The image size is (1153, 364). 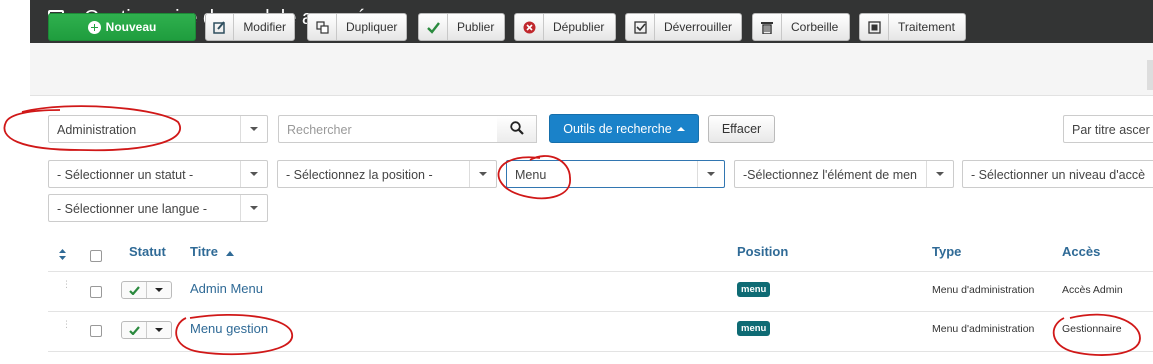 What do you see at coordinates (874, 27) in the screenshot?
I see `batch-icon` at bounding box center [874, 27].